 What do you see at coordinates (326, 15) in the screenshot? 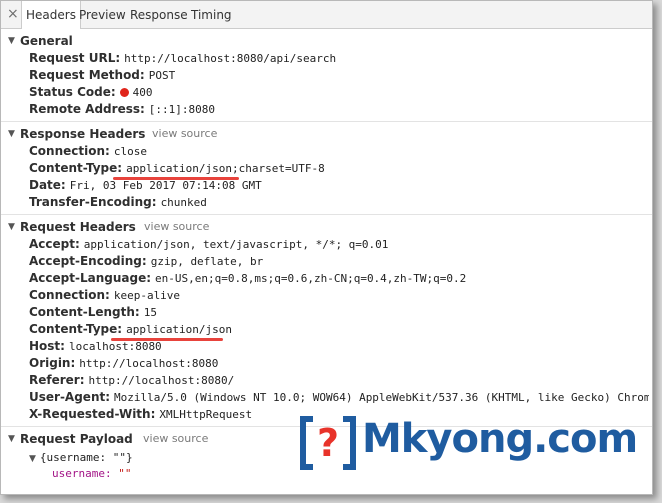
I see `tab-bar: × Headers Preview Response Timing` at bounding box center [326, 15].